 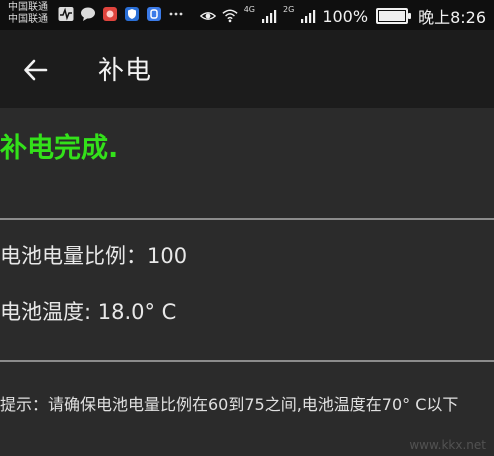 What do you see at coordinates (59, 148) in the screenshot?
I see `completion-status: 补电完成.` at bounding box center [59, 148].